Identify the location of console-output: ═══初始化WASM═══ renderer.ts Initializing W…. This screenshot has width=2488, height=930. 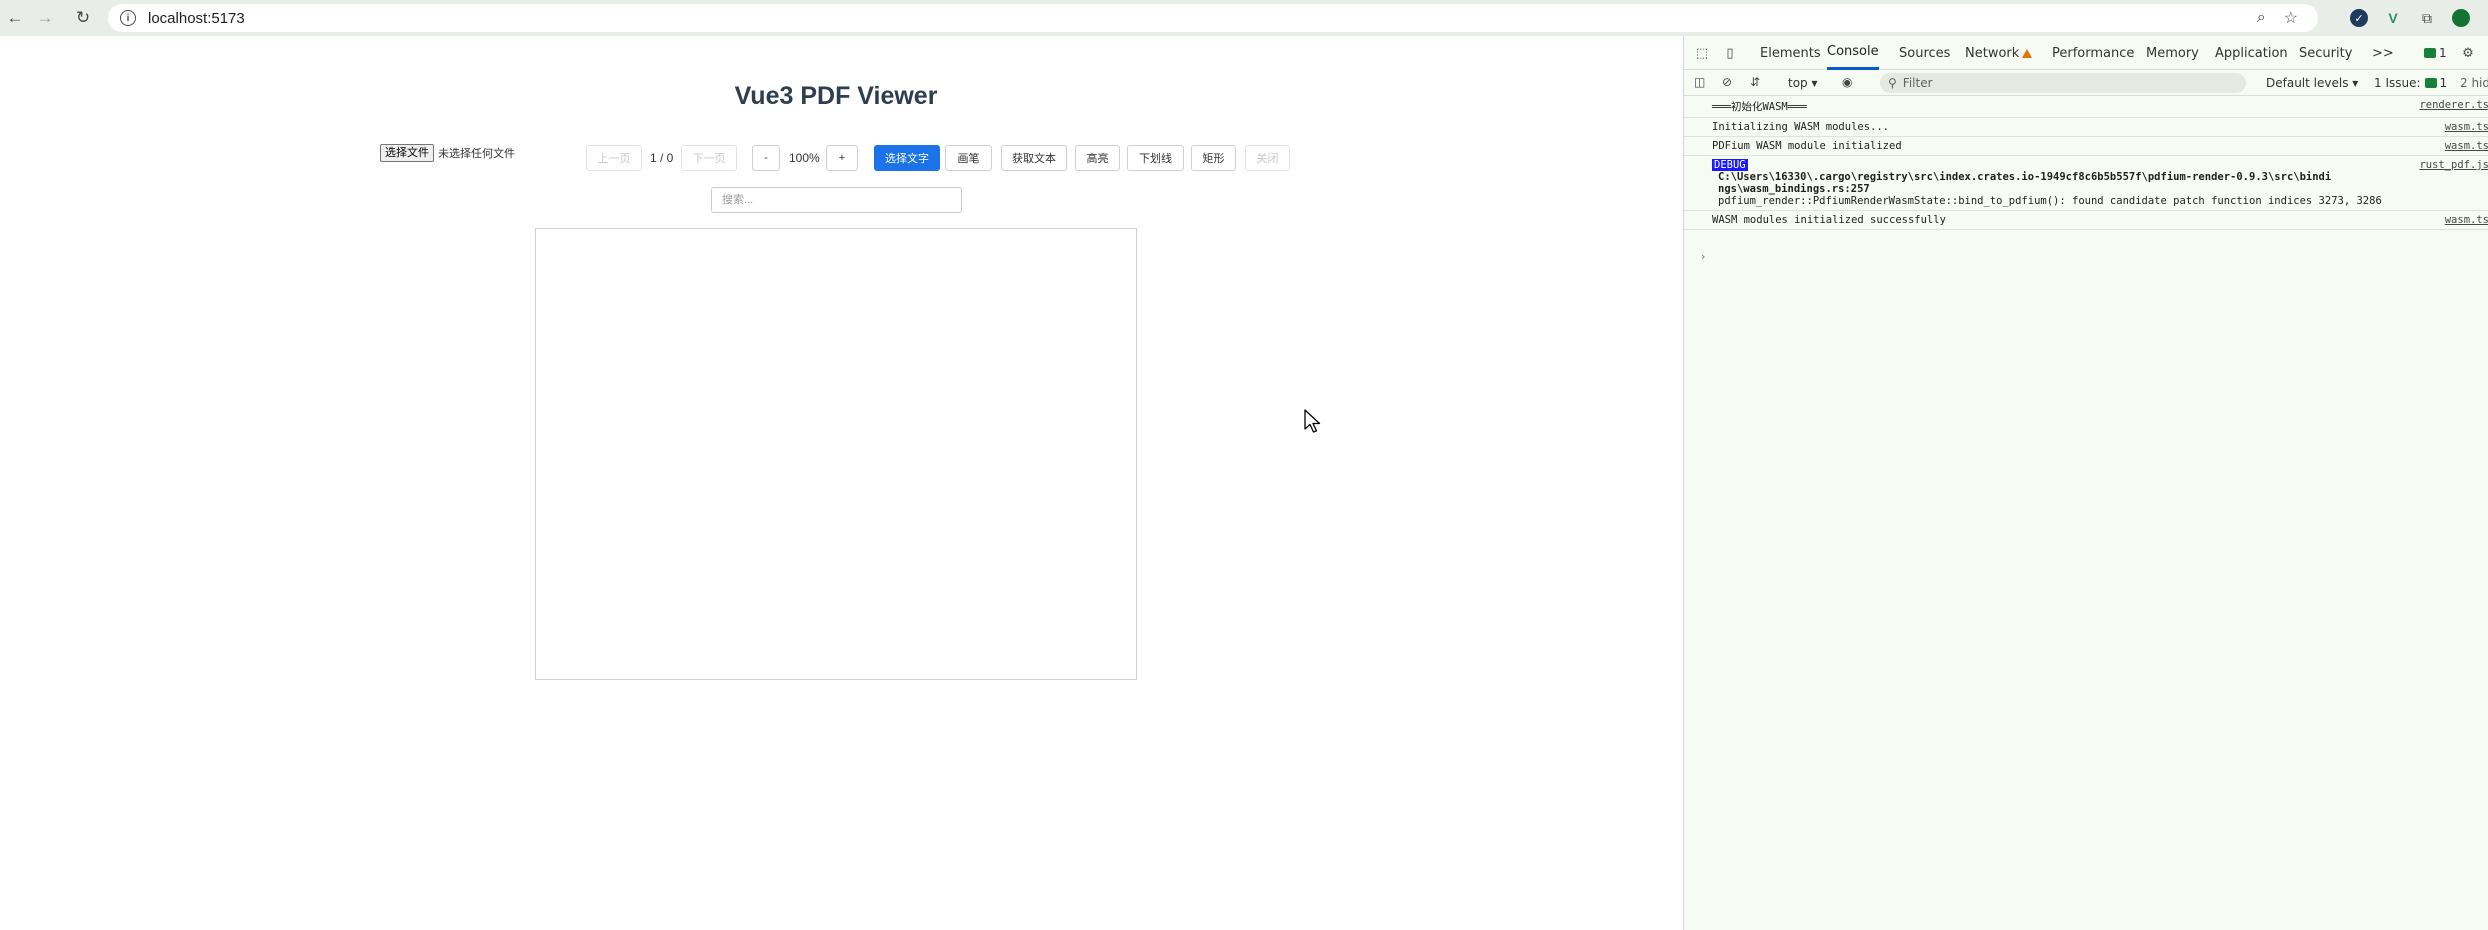
(2086, 163).